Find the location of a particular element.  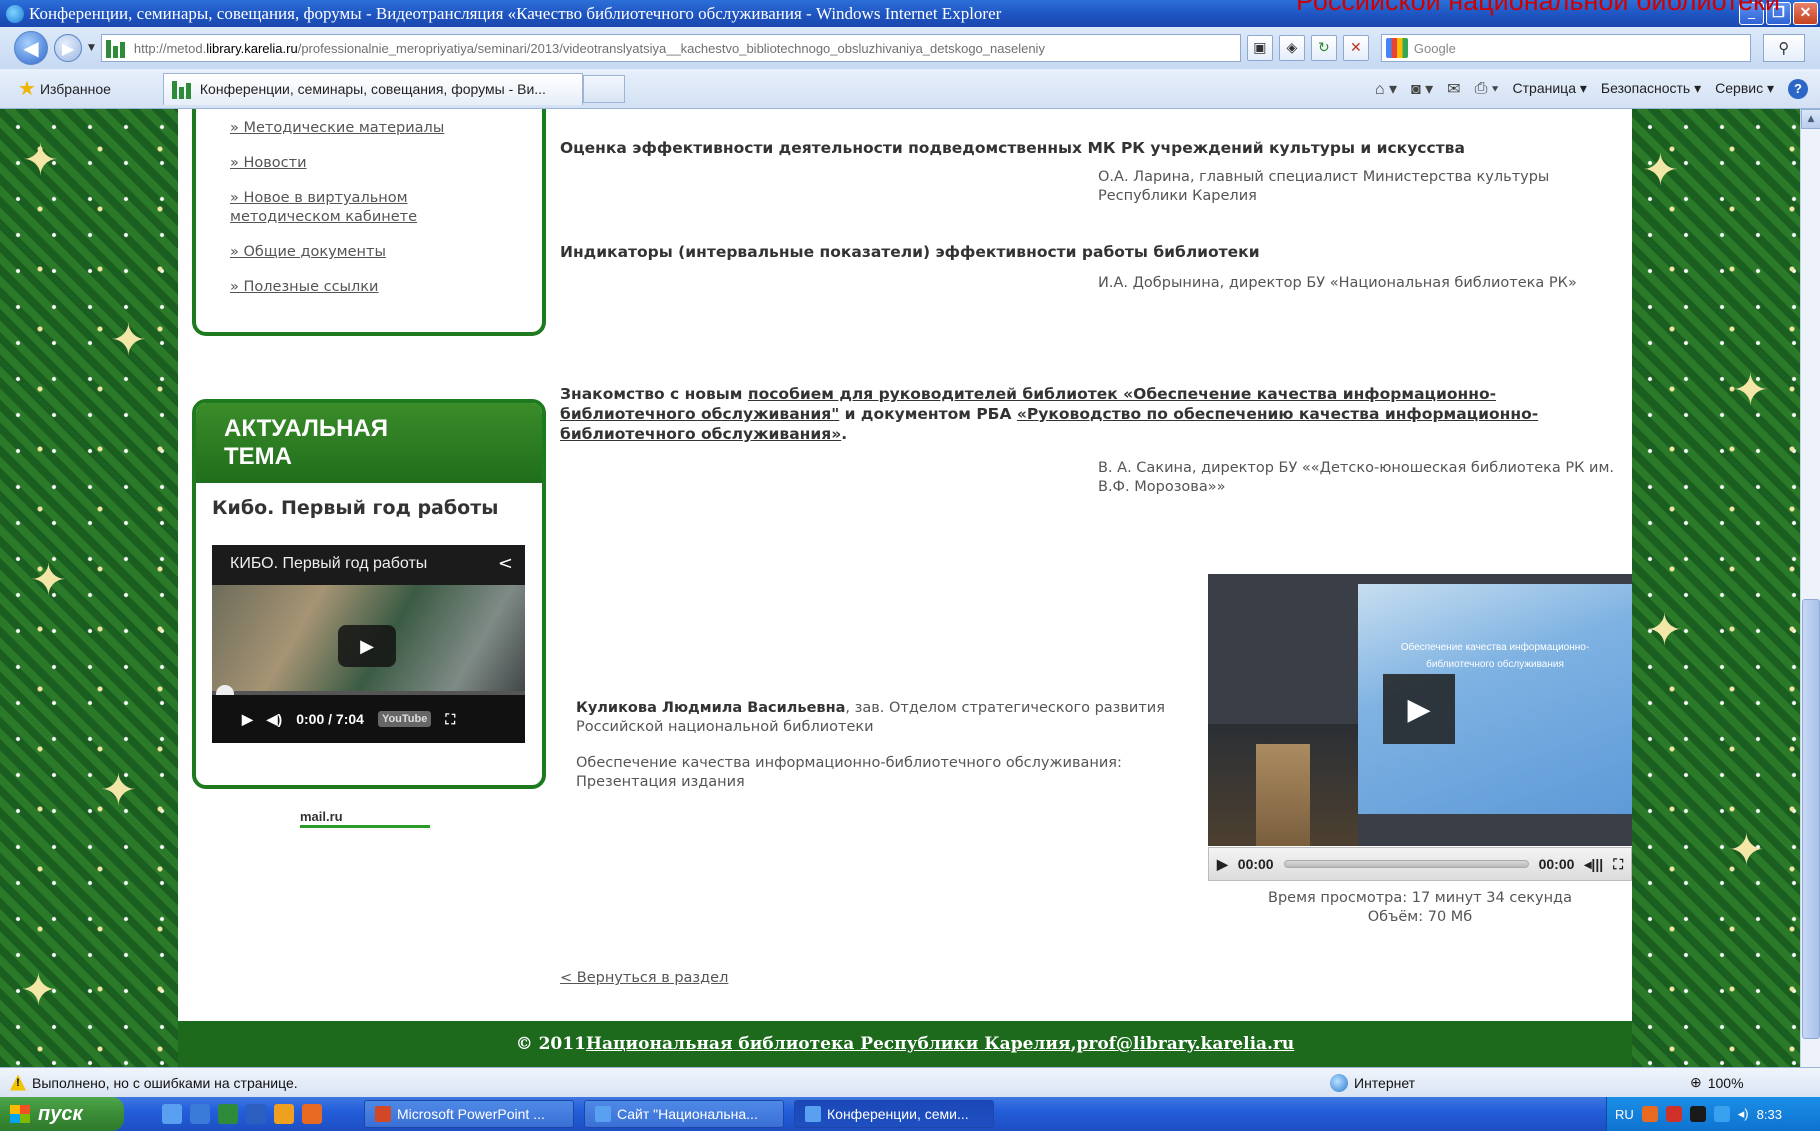

search-button: ⚲ is located at coordinates (1783, 48).